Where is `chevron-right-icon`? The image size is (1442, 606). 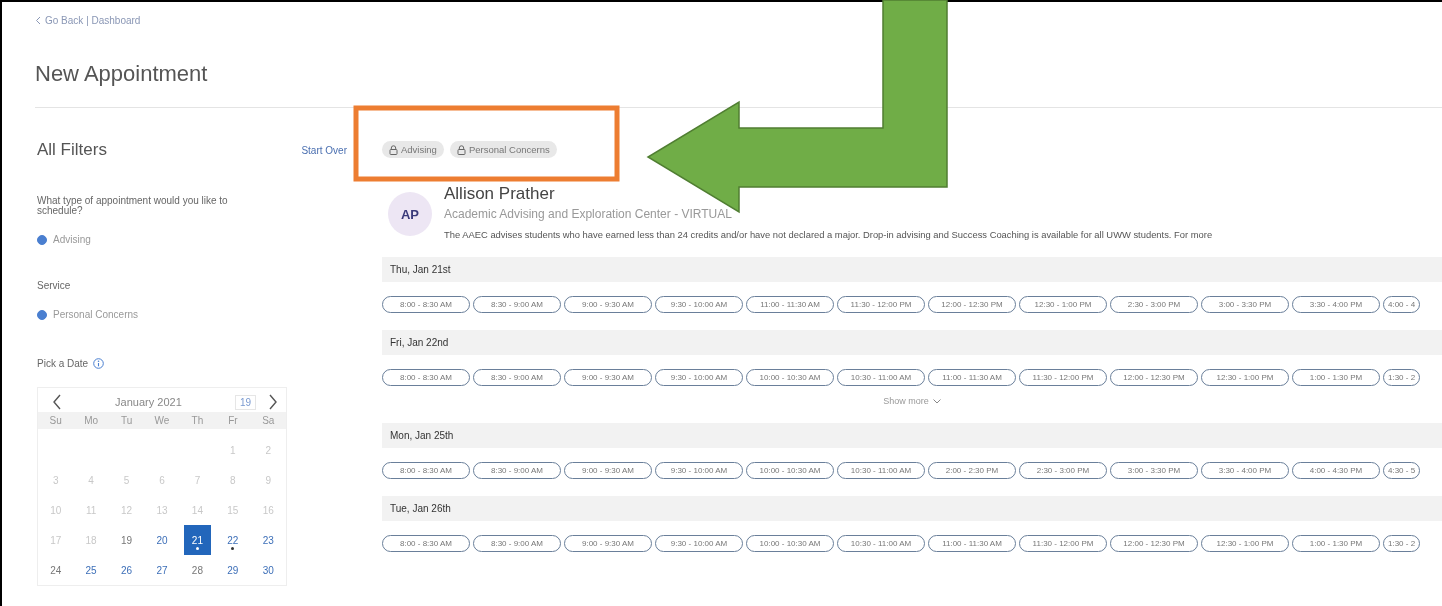
chevron-right-icon is located at coordinates (273, 402).